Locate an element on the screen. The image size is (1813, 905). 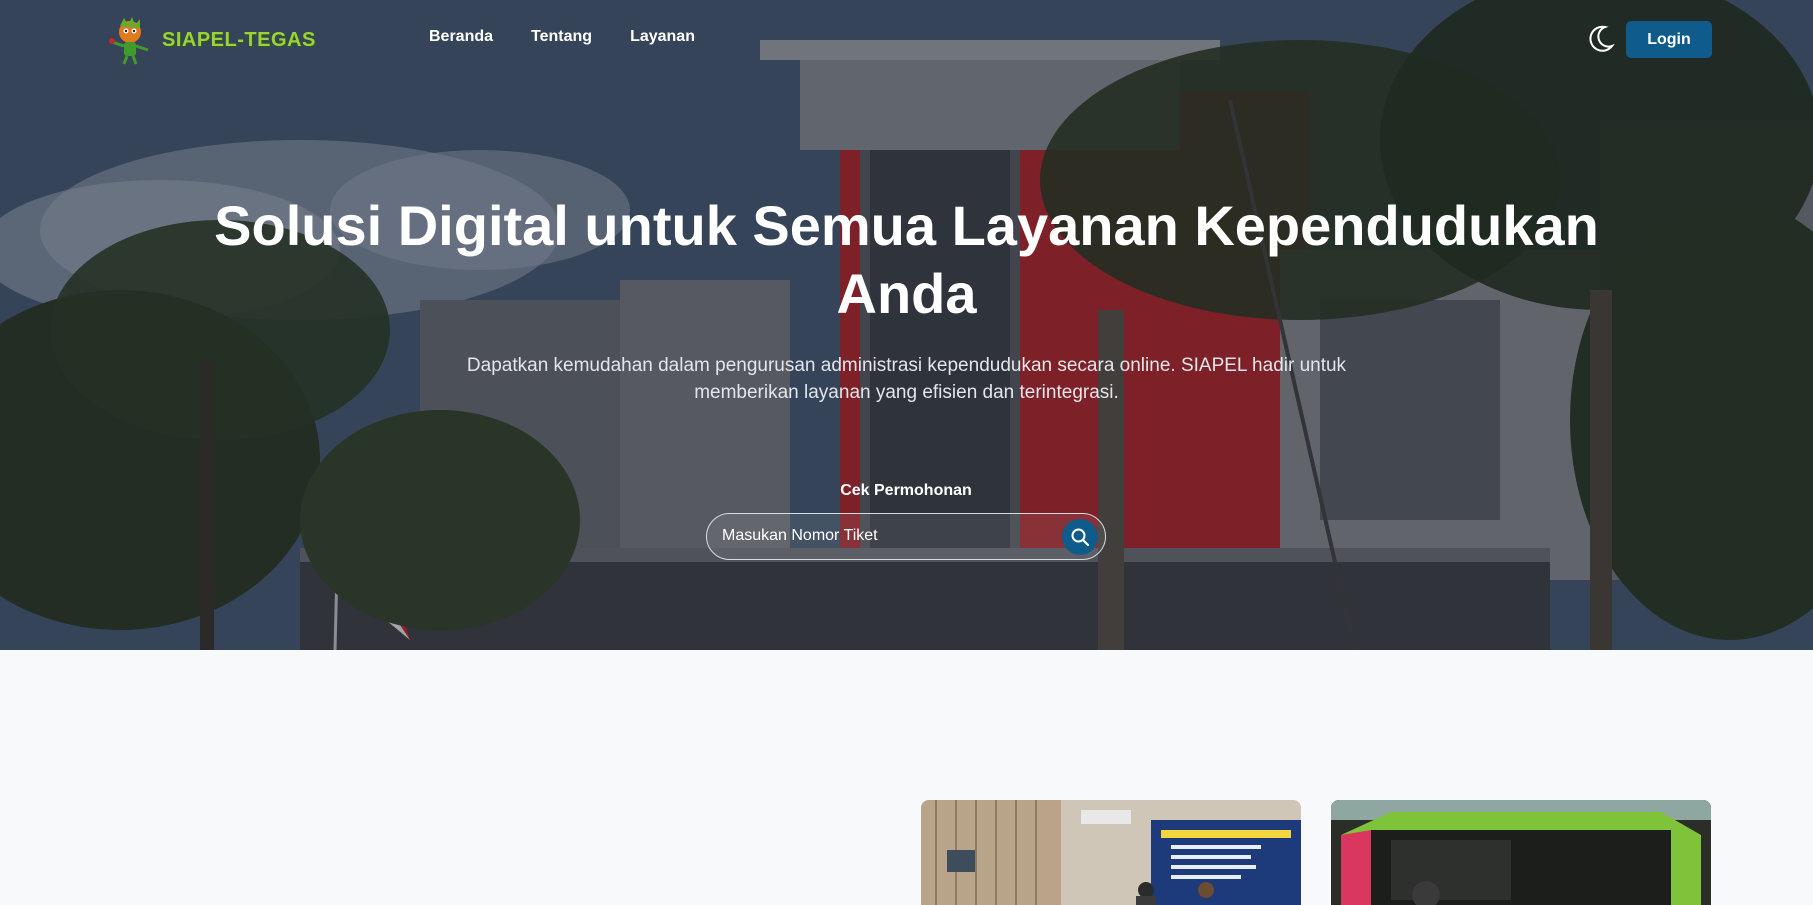
ticket-search-input is located at coordinates (887, 536).